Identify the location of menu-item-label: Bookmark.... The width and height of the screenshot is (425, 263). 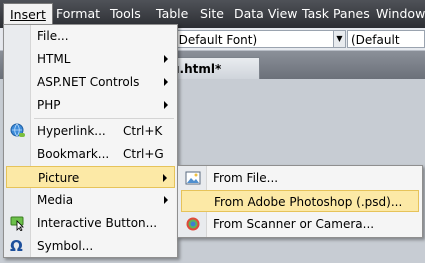
(73, 154).